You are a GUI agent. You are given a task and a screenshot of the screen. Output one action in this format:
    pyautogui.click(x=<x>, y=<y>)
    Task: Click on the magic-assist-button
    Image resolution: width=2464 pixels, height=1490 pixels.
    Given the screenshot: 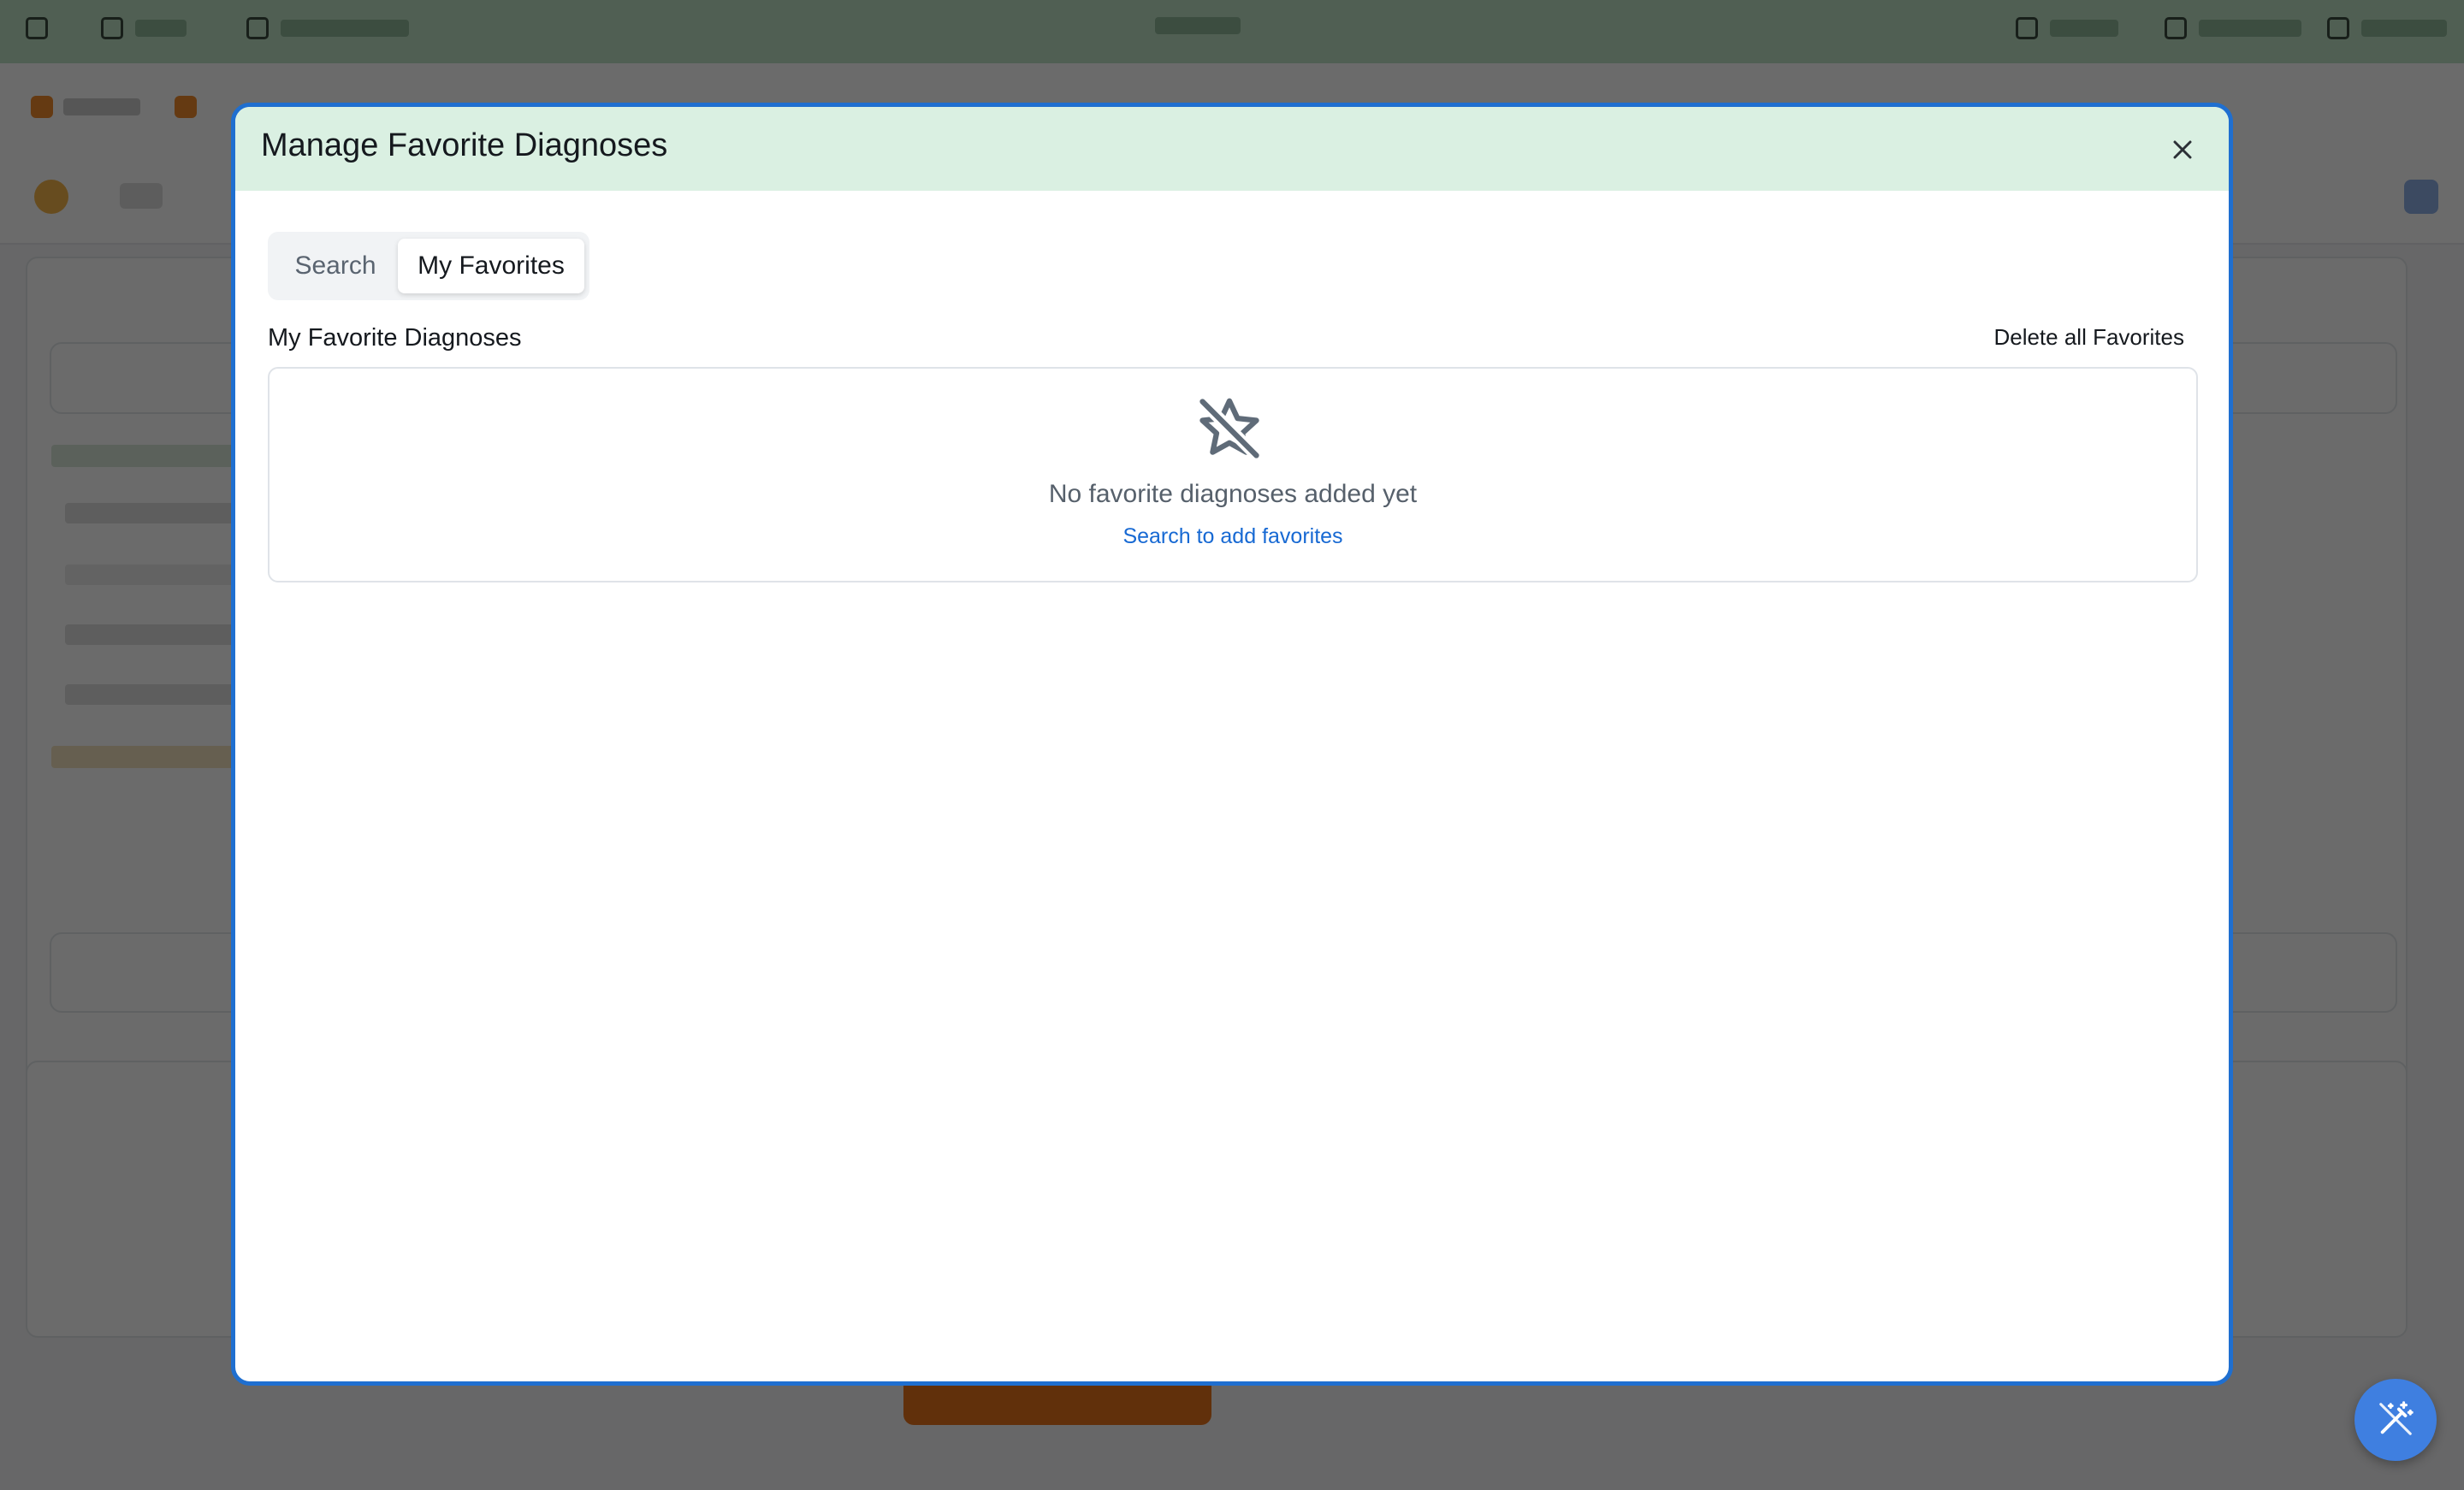 What is the action you would take?
    pyautogui.click(x=2395, y=1420)
    